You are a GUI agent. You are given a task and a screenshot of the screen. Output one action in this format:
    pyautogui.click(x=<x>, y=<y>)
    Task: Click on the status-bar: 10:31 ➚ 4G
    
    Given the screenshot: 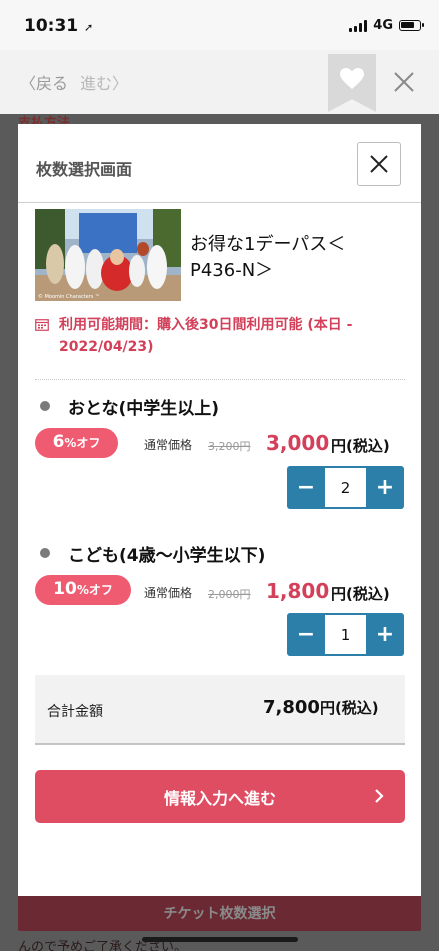 What is the action you would take?
    pyautogui.click(x=219, y=25)
    